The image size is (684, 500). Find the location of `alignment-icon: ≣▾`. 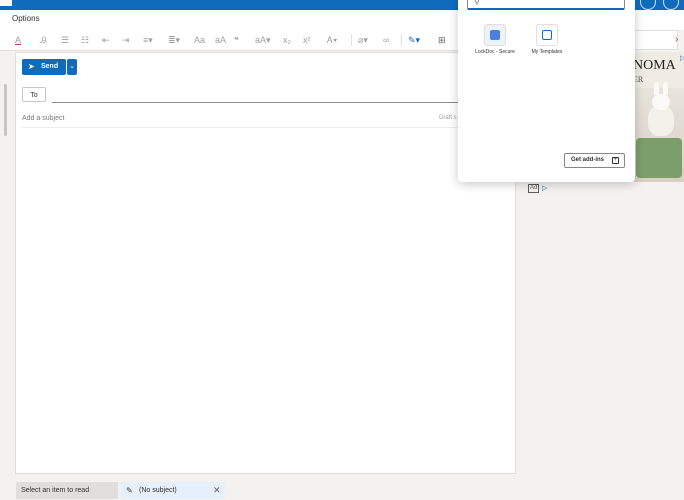

alignment-icon: ≣▾ is located at coordinates (174, 40).